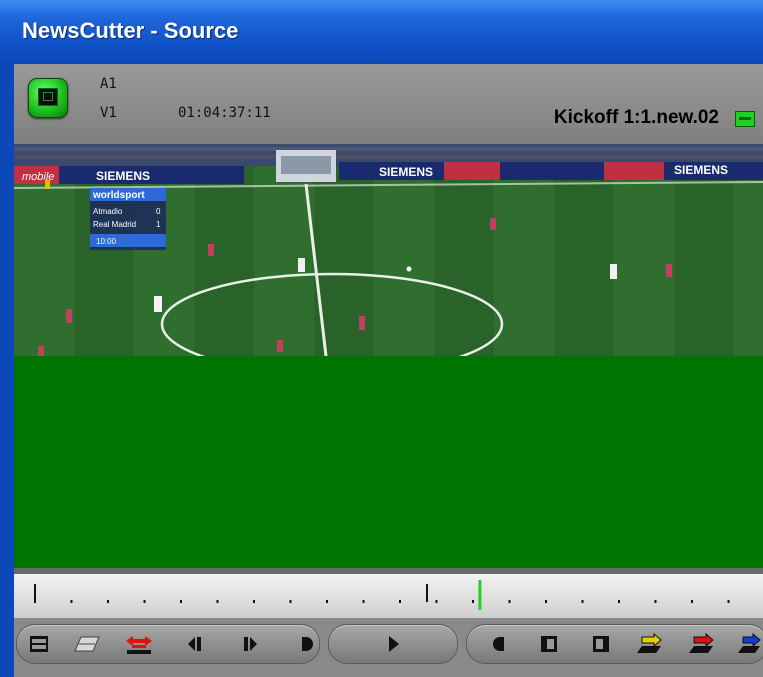 Image resolution: width=763 pixels, height=677 pixels. I want to click on go-to-out-button, so click(601, 644).